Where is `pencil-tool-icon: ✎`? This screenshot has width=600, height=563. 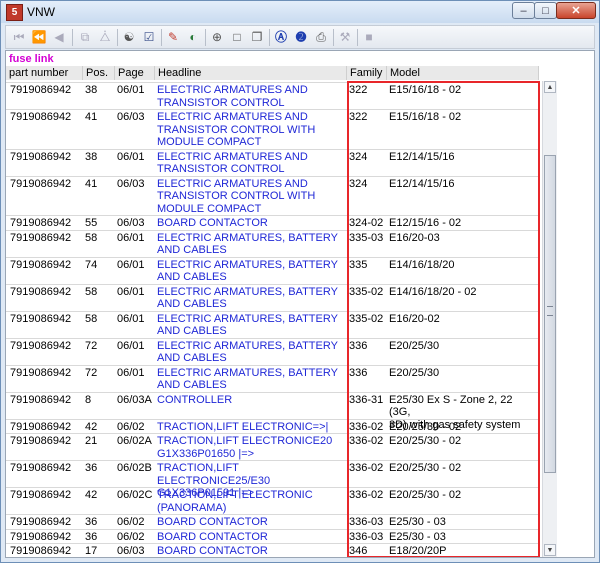
pencil-tool-icon: ✎ is located at coordinates (173, 37).